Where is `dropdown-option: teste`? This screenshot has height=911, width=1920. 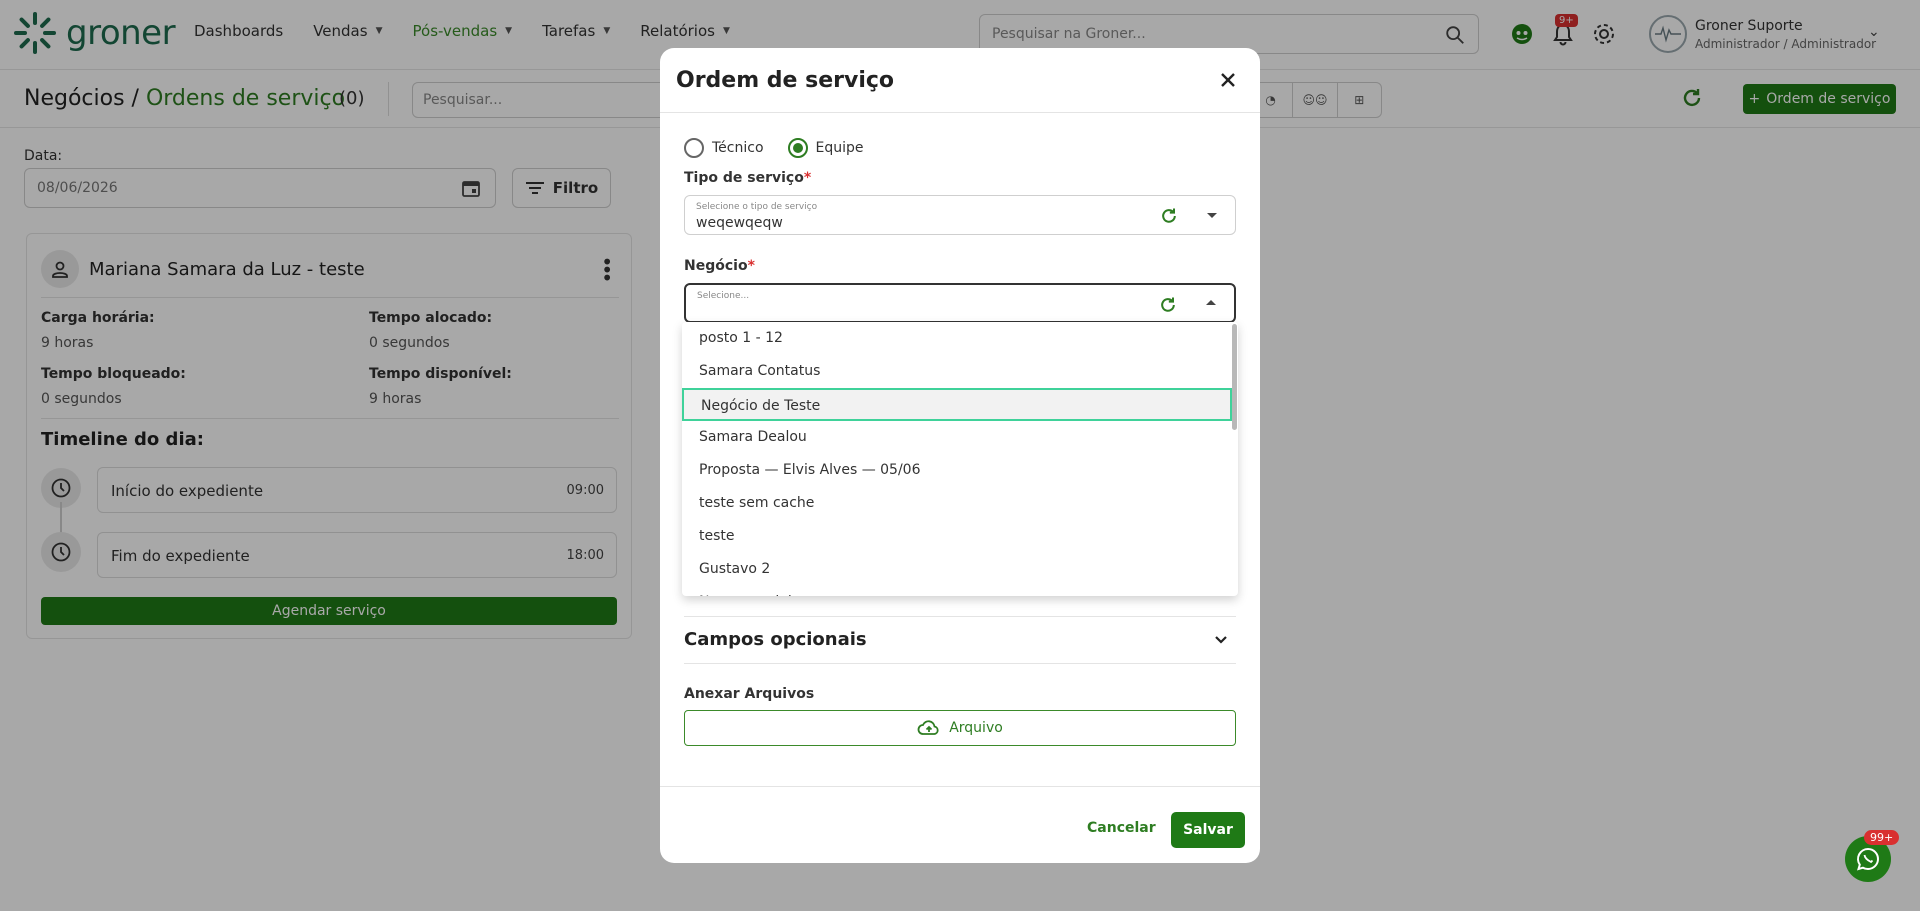 dropdown-option: teste is located at coordinates (957, 536).